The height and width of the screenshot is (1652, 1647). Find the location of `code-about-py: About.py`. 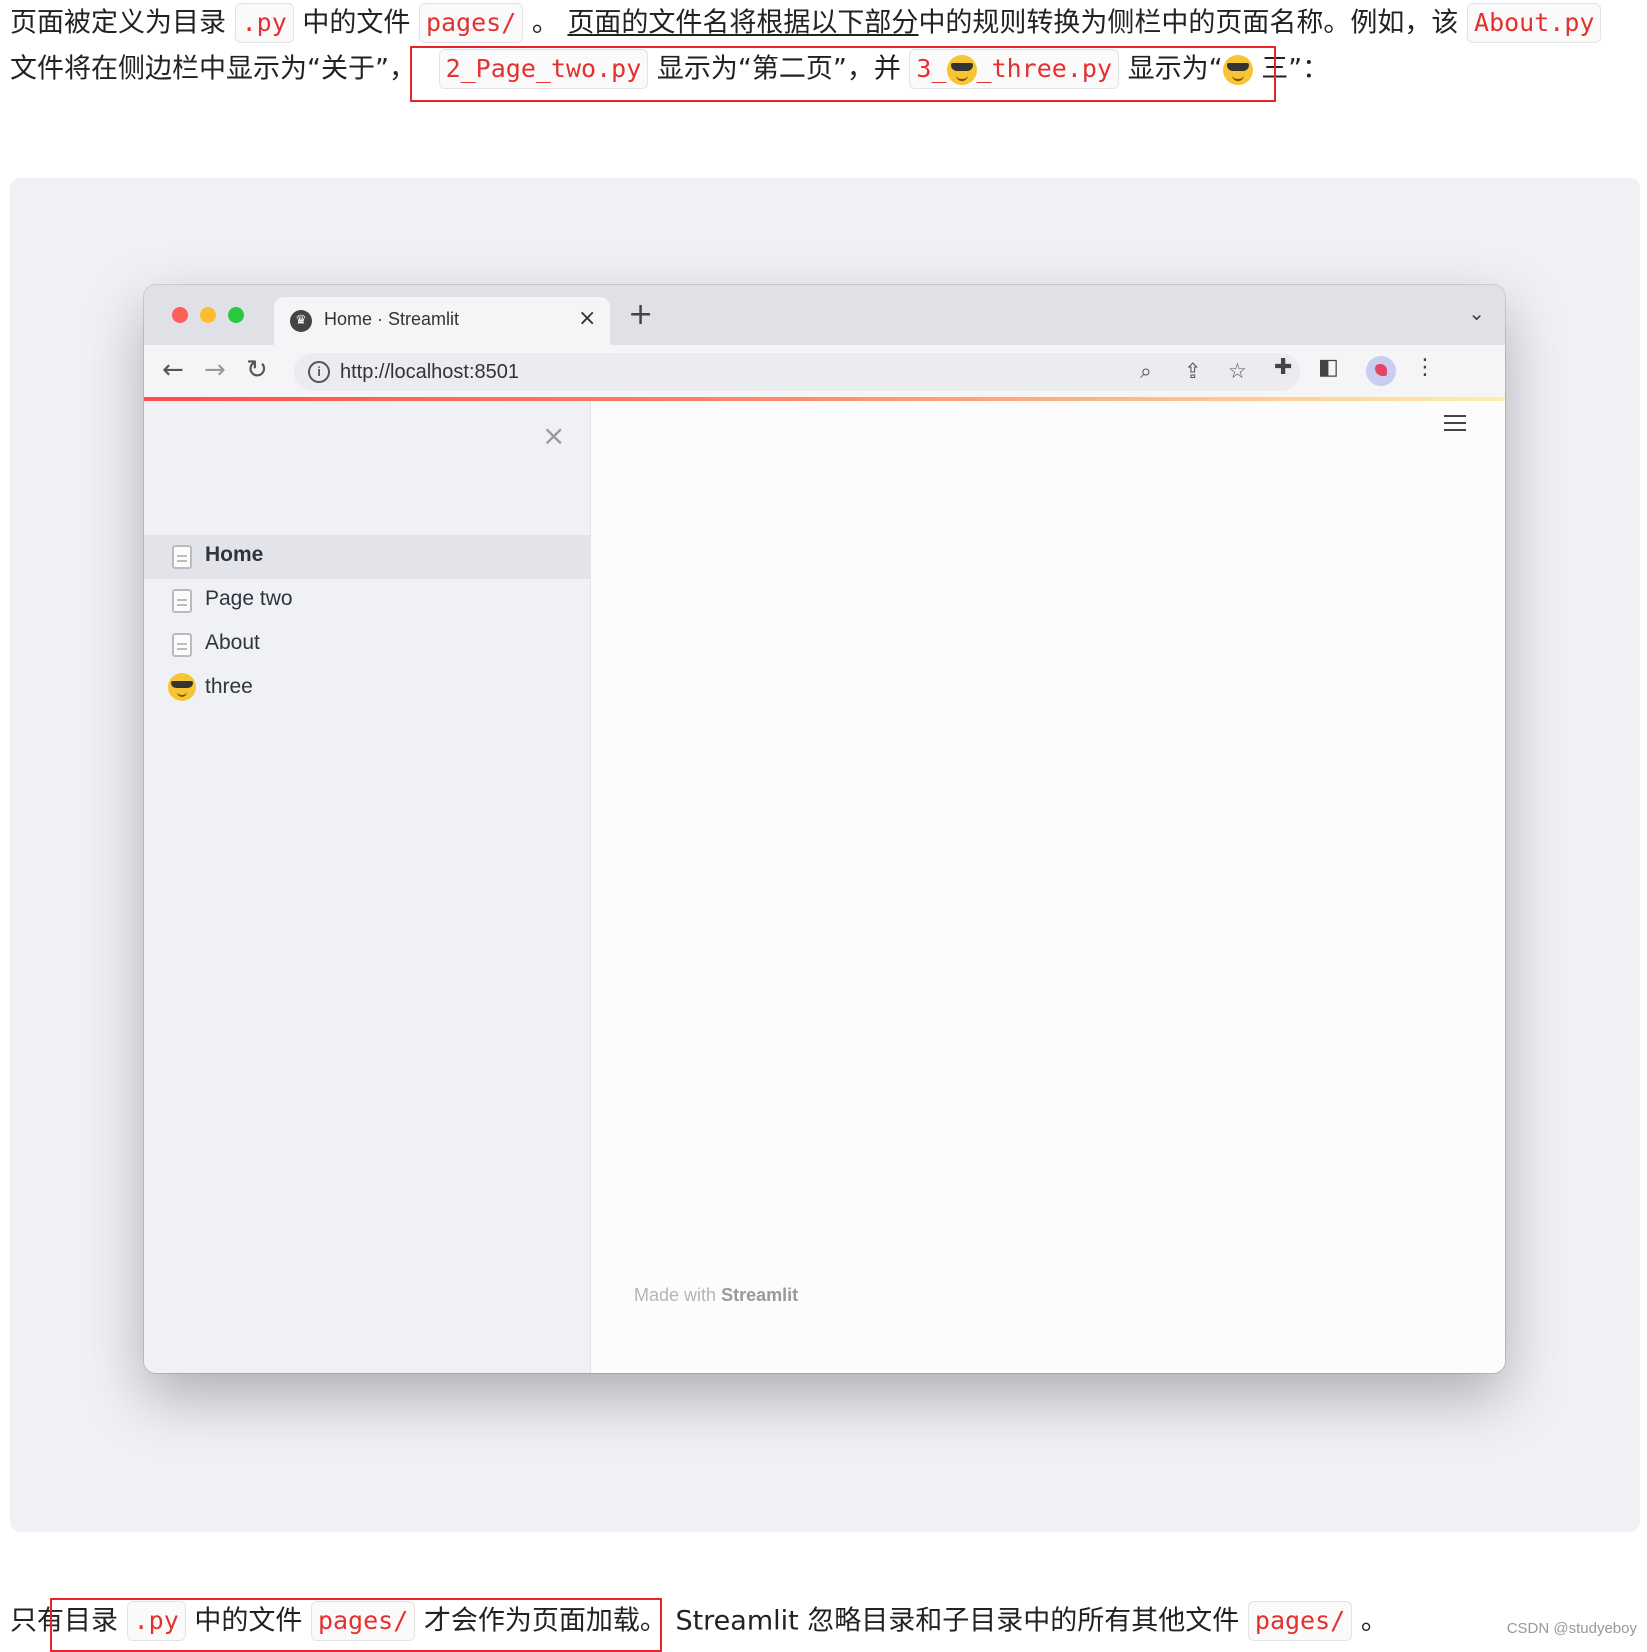

code-about-py: About.py is located at coordinates (1534, 23).